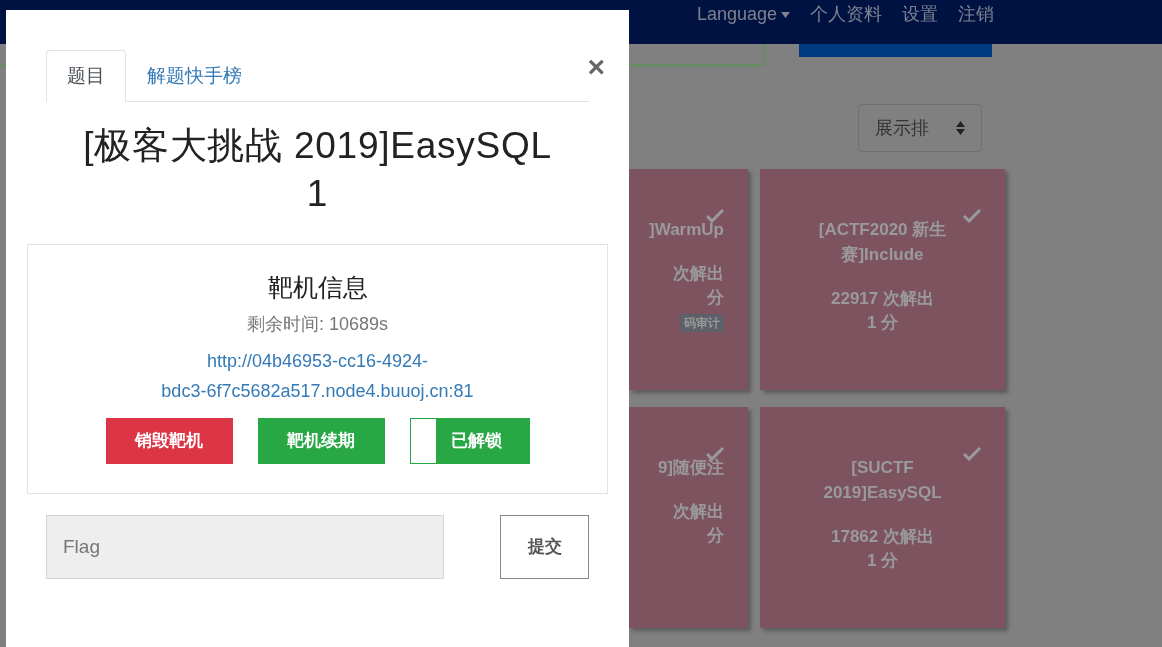 This screenshot has width=1162, height=647. What do you see at coordinates (317, 287) in the screenshot?
I see `panel-heading: 靶机信息` at bounding box center [317, 287].